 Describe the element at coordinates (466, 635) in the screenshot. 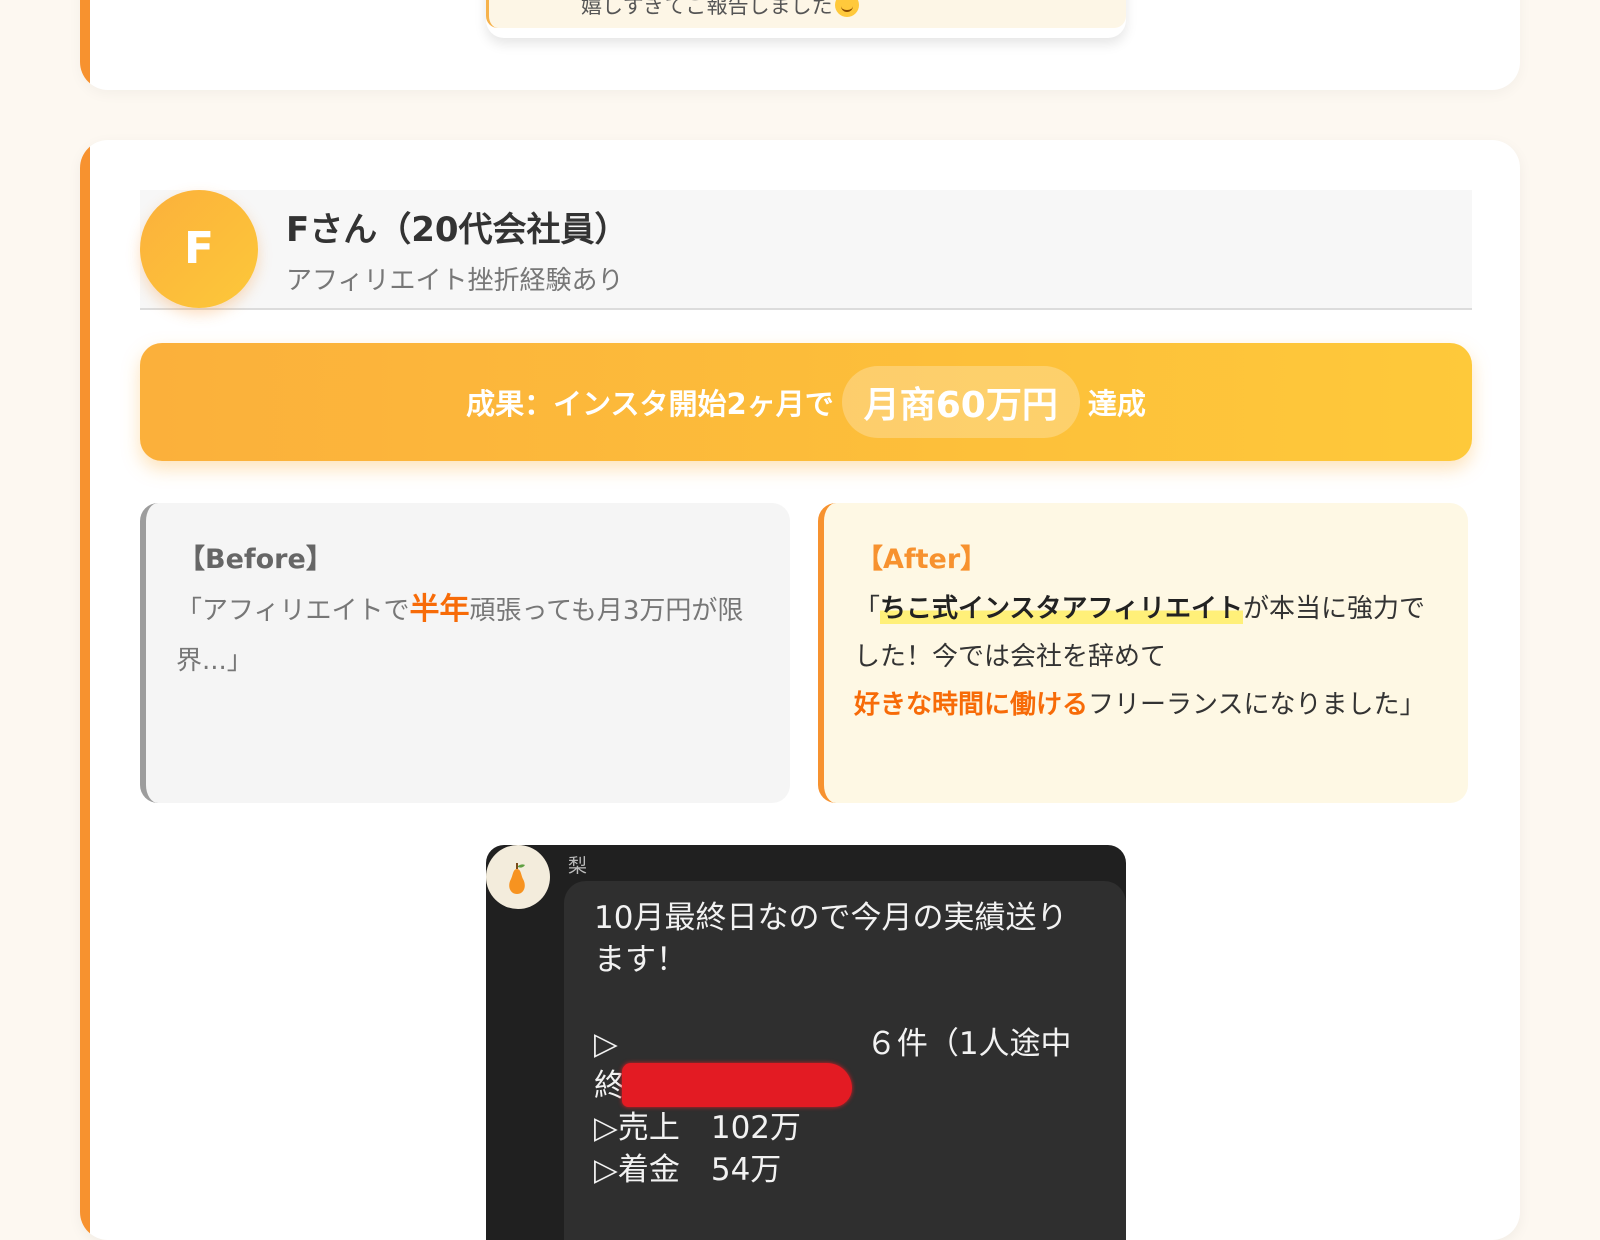

I see `before-text: 「アフィリエイトで半年頑張っても月3万円が限界...」` at that location.